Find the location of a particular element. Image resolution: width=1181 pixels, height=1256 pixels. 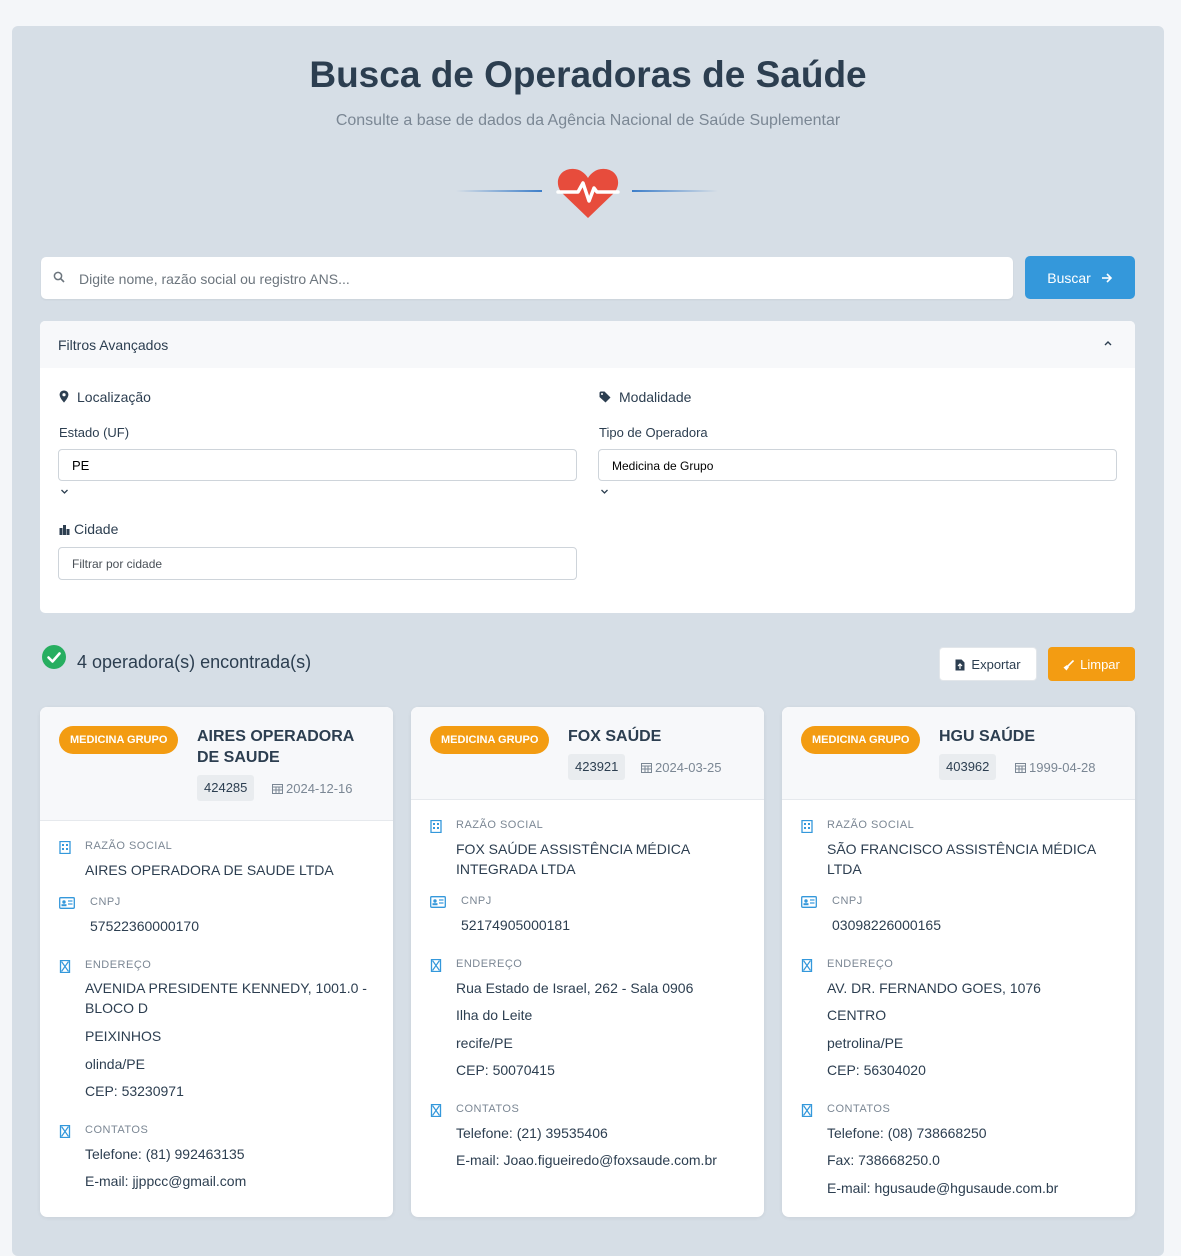

city-input is located at coordinates (317, 563).